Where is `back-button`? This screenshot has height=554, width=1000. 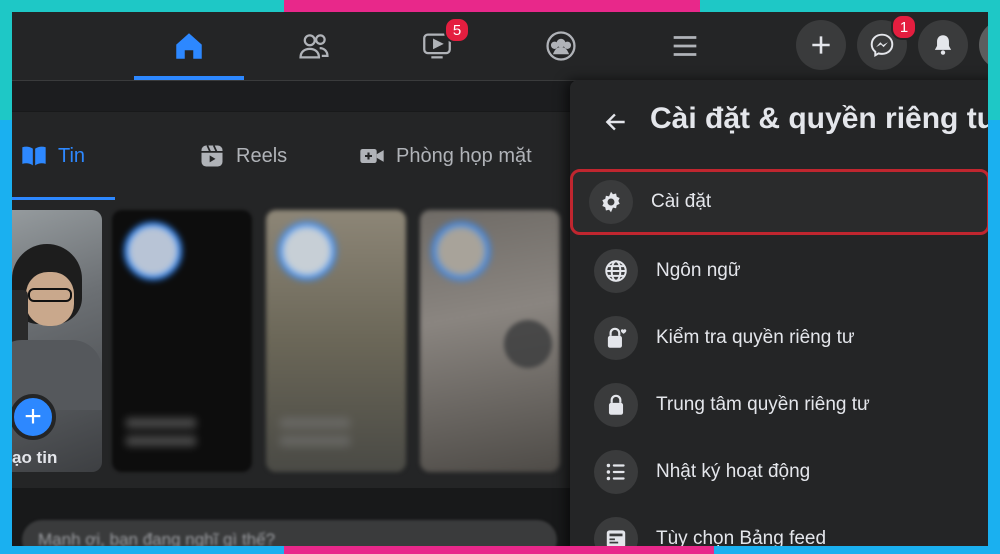
back-button is located at coordinates (616, 122).